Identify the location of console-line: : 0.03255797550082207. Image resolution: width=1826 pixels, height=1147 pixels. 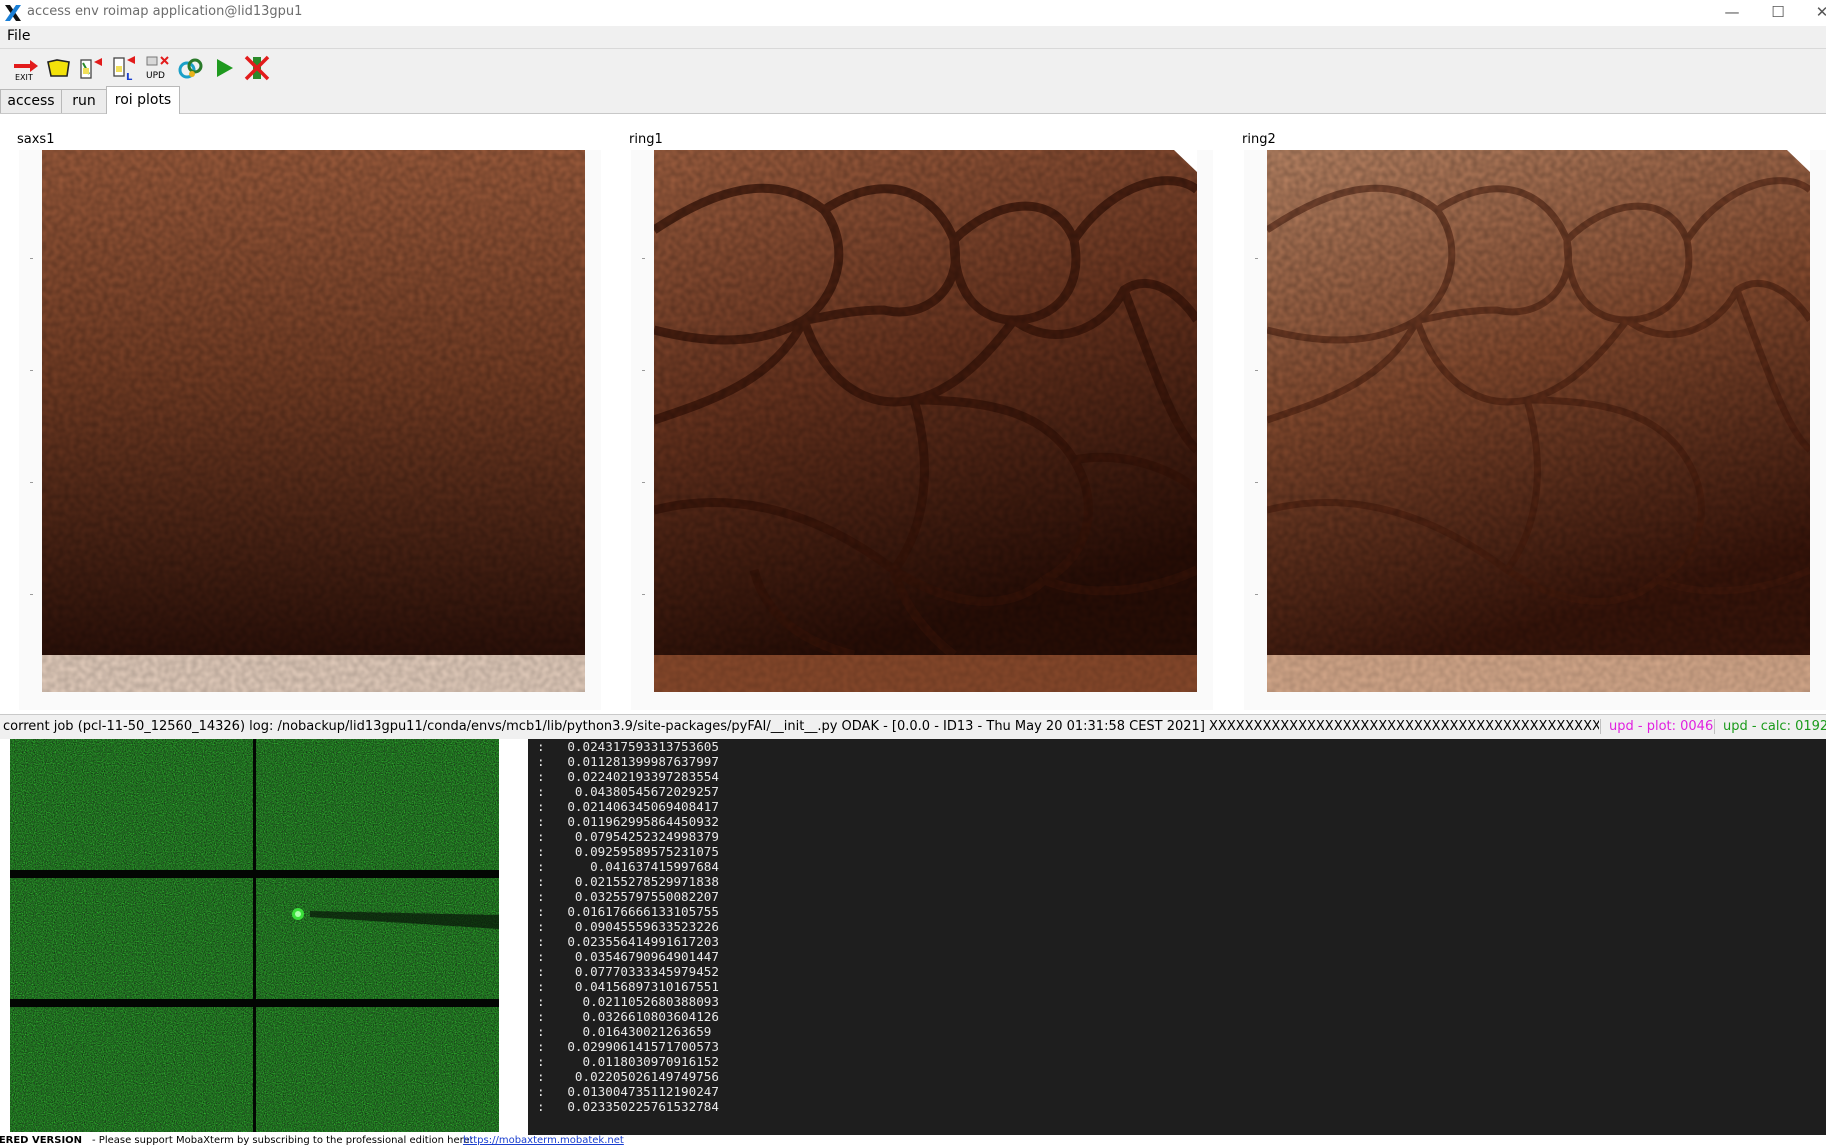
(628, 896).